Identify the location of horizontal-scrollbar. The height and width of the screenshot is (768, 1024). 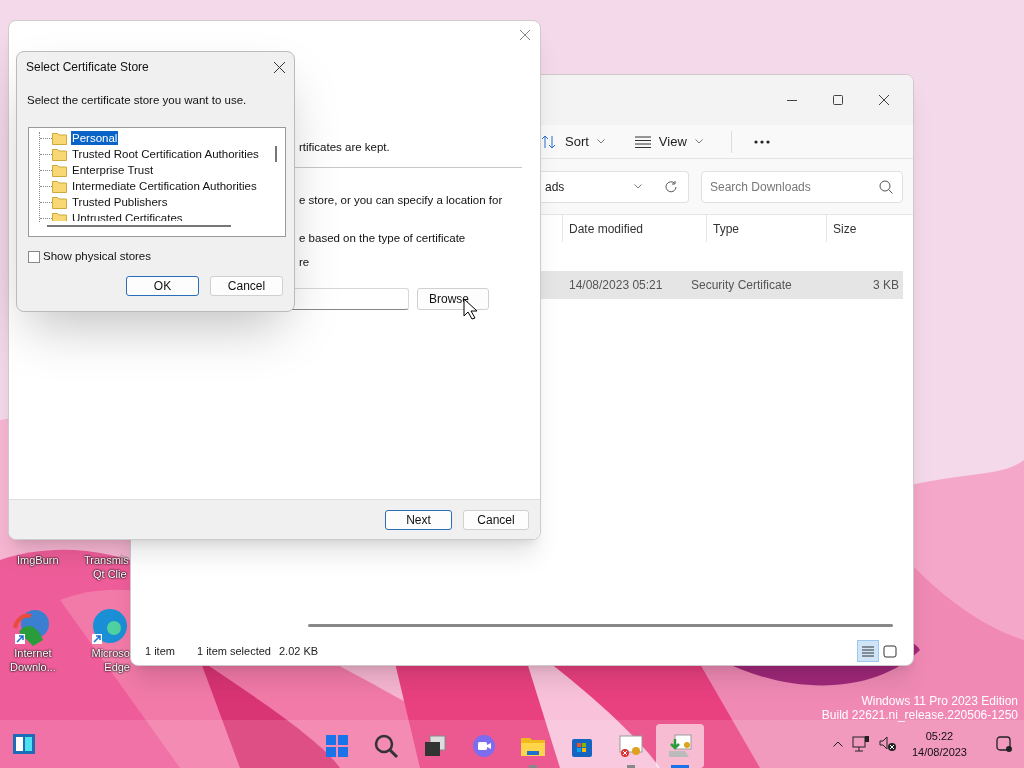
(600, 625).